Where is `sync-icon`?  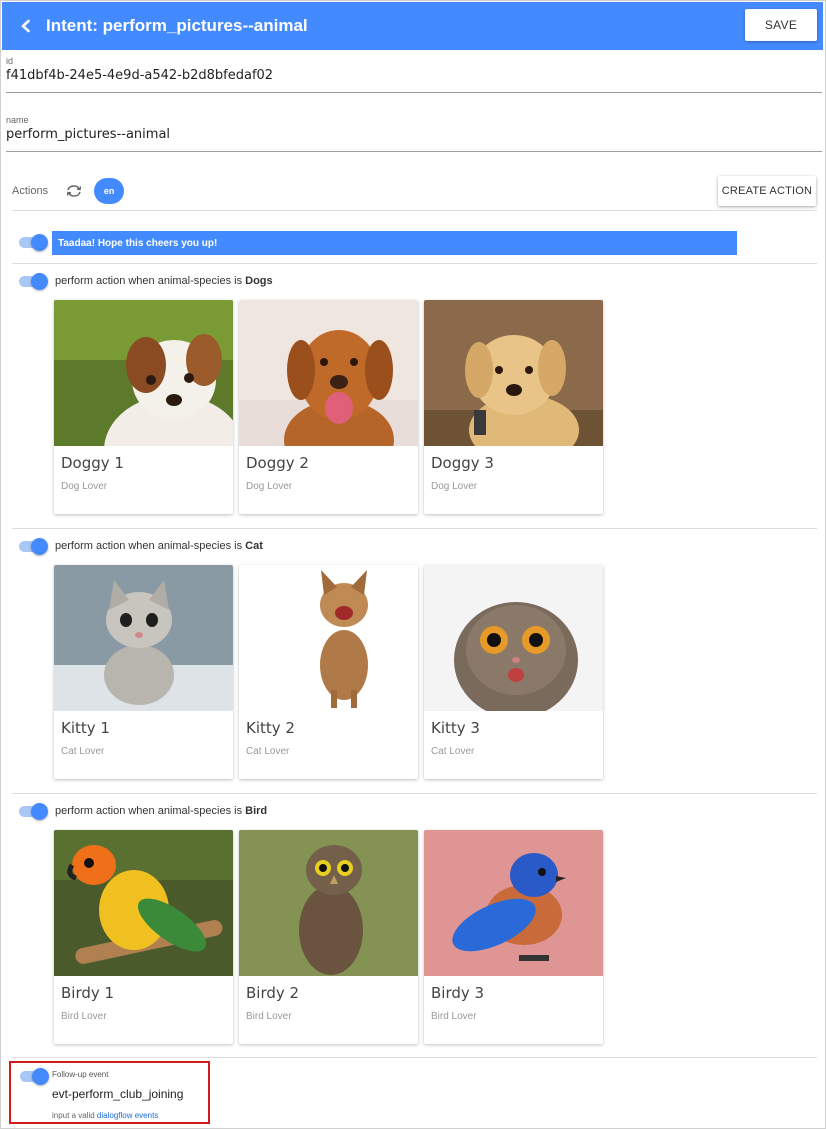 sync-icon is located at coordinates (74, 191).